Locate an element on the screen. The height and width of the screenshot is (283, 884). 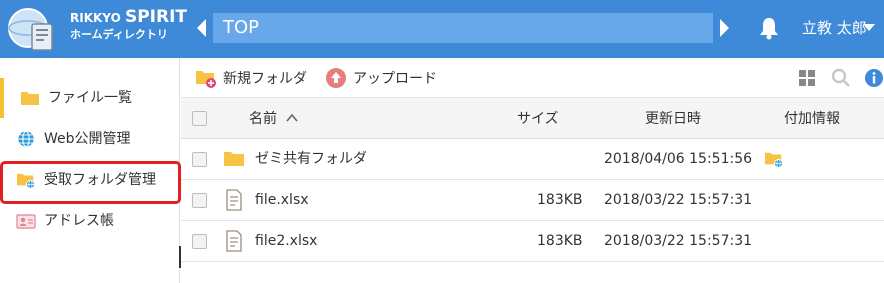
file-name: ゼミ共有フォルダ is located at coordinates (311, 159).